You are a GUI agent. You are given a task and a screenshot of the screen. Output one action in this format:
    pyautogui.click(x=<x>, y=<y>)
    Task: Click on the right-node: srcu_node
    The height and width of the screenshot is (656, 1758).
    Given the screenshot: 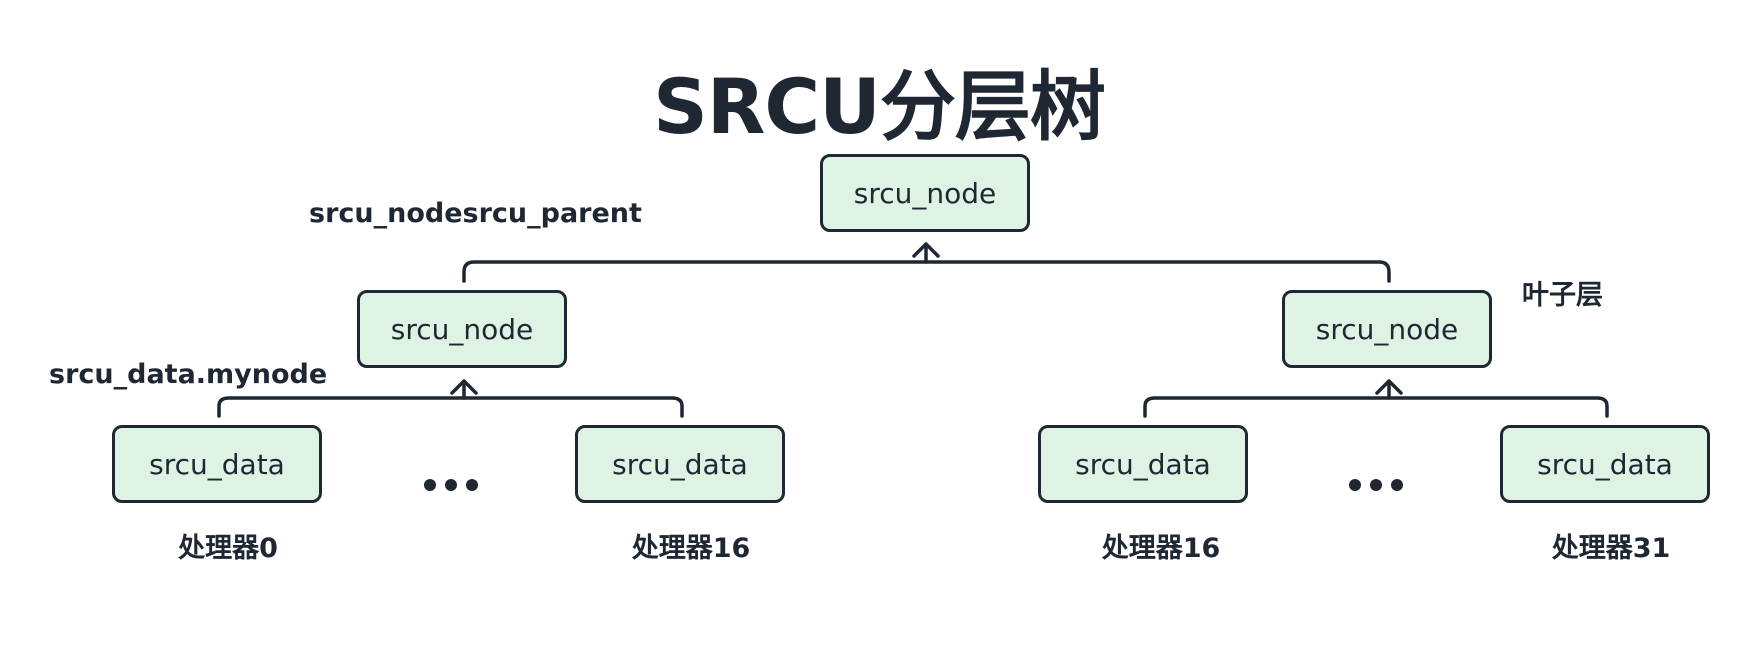 What is the action you would take?
    pyautogui.click(x=1387, y=329)
    